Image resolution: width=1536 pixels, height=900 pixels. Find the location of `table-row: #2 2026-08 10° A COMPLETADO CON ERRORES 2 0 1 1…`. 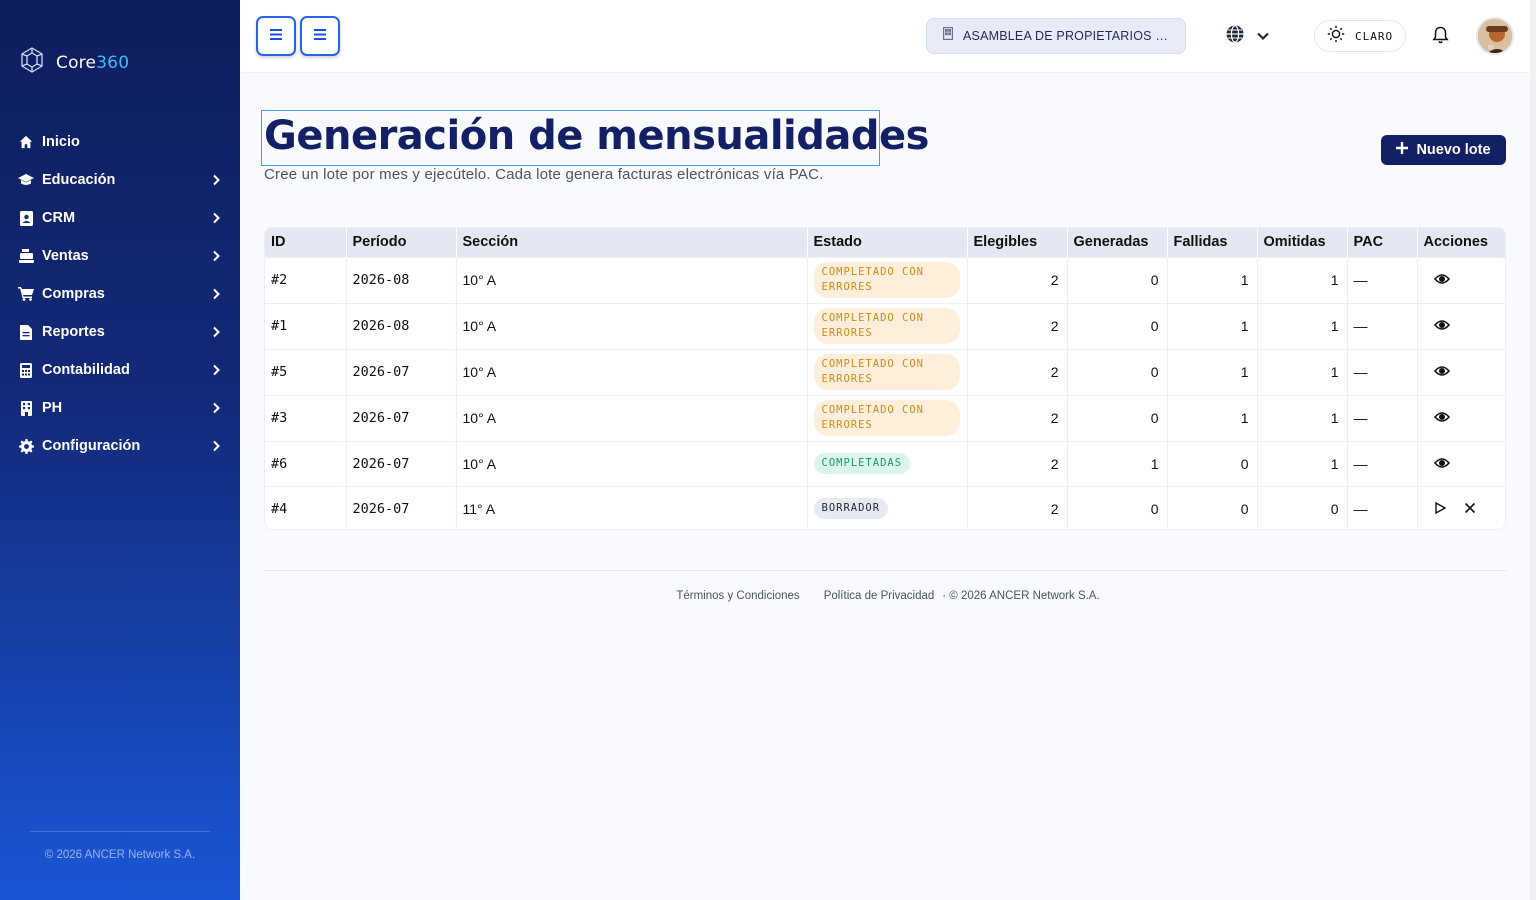

table-row: #2 2026-08 10° A COMPLETADO CON ERRORES 2 0 1 1… is located at coordinates (885, 280).